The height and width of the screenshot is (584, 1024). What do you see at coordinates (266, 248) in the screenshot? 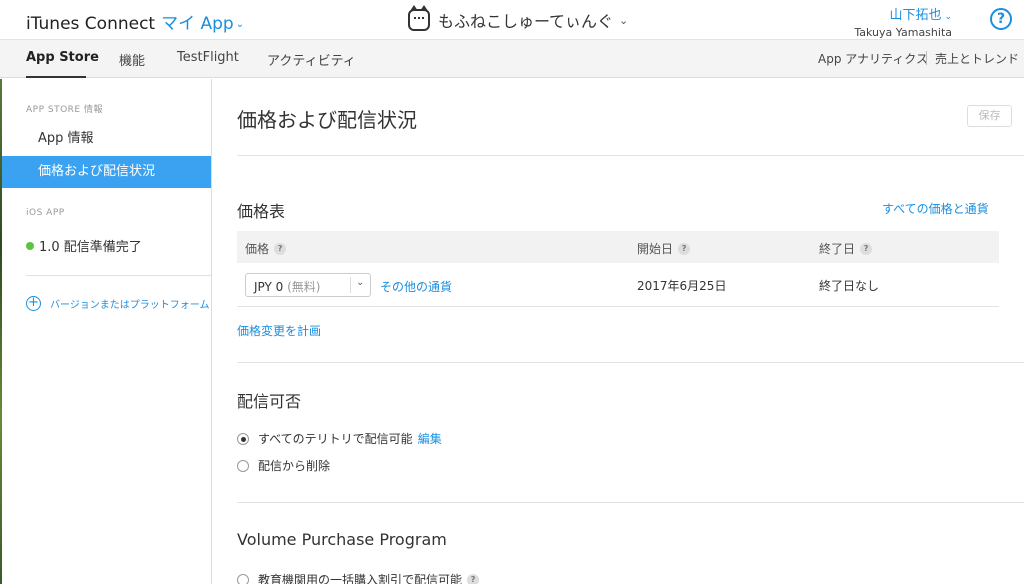
I see `header-price: 価格?` at bounding box center [266, 248].